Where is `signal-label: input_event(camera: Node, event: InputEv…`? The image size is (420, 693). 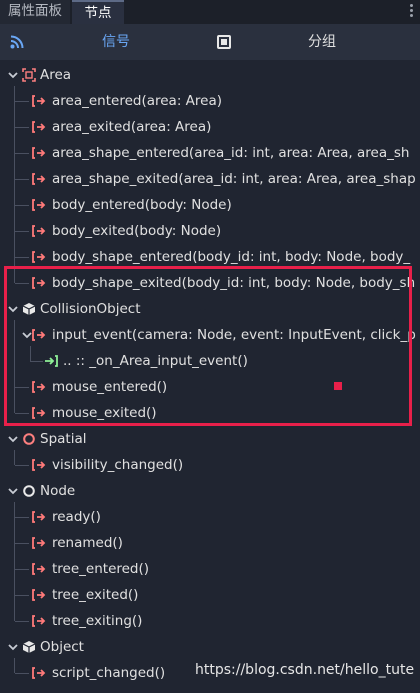
signal-label: input_event(camera: Node, event: InputEv… is located at coordinates (234, 335).